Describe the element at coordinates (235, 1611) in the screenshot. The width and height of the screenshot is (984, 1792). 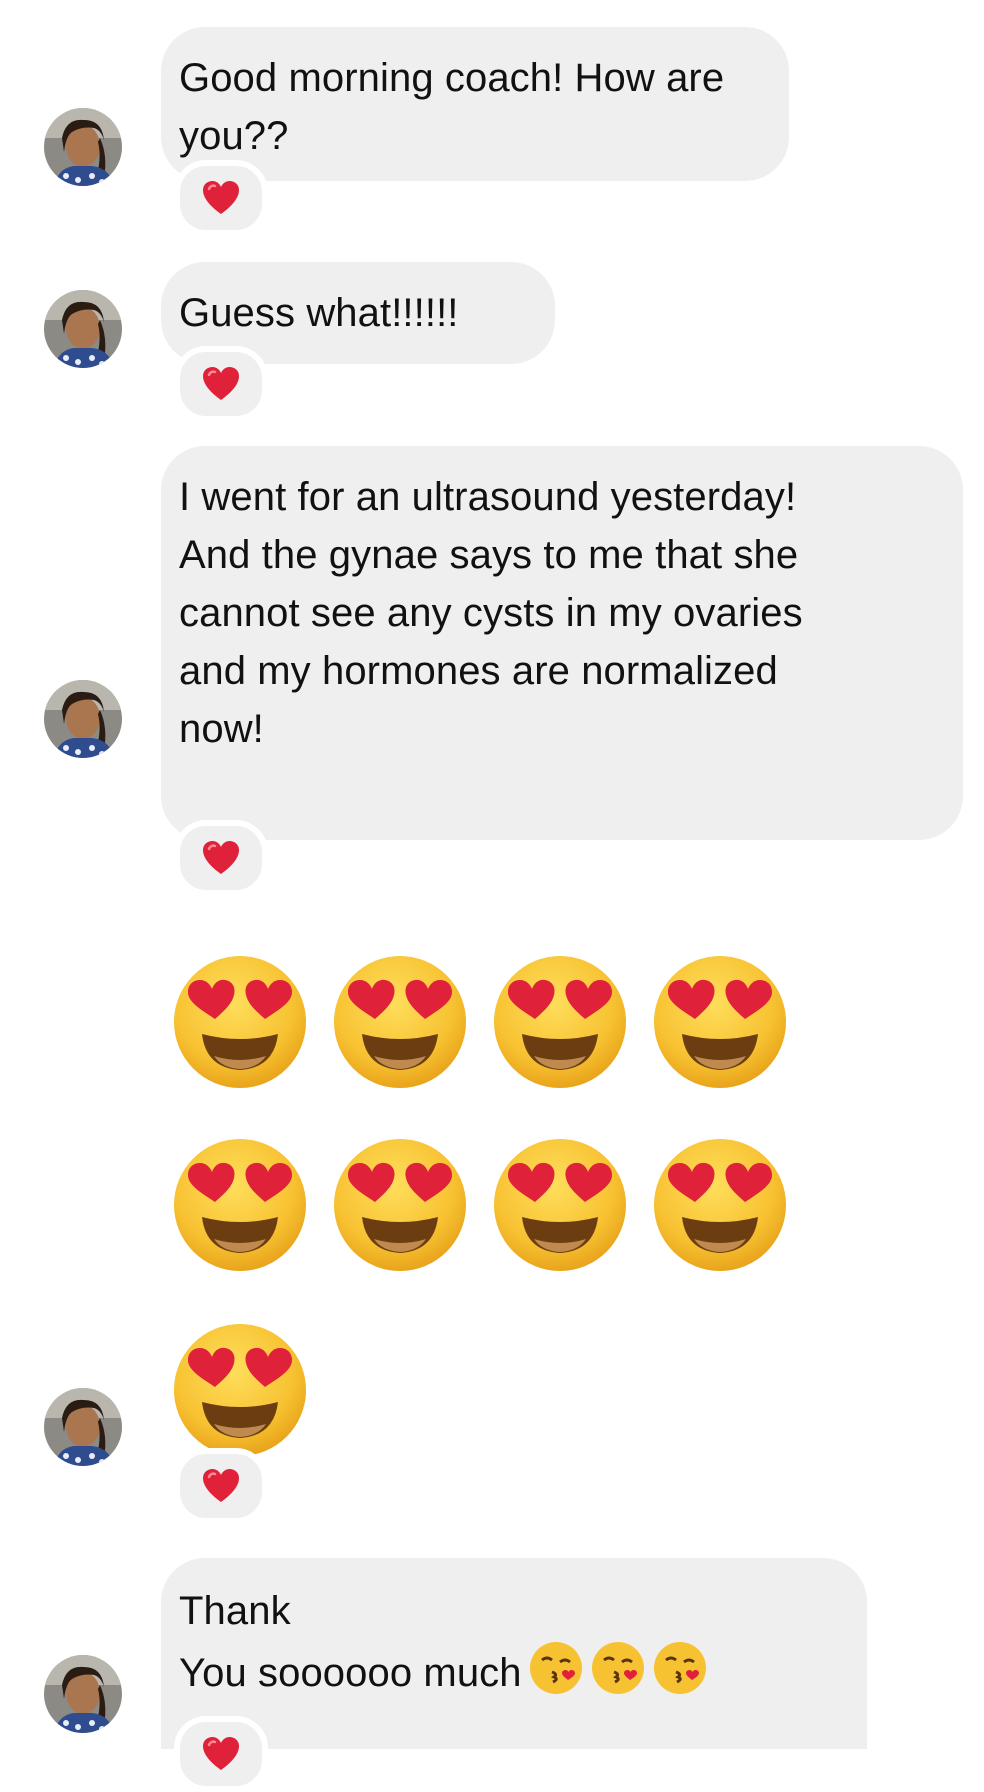
I see `message-text-line: Thank` at that location.